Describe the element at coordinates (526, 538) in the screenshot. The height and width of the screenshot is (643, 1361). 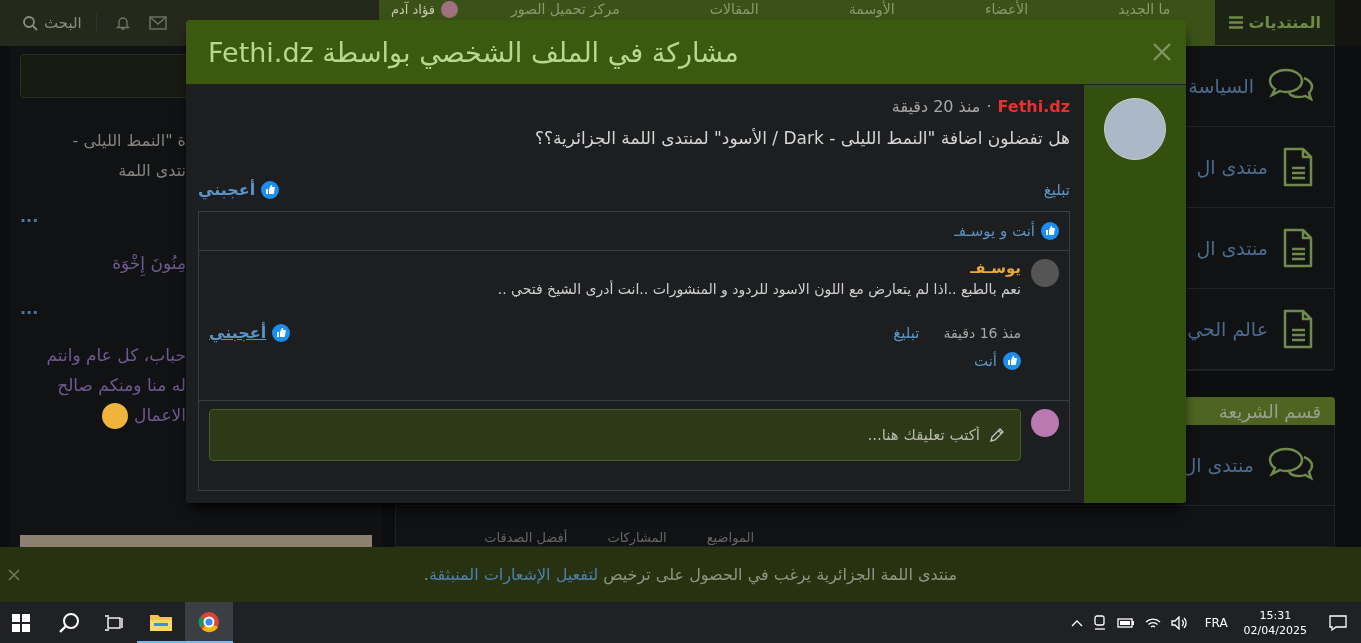
I see `stat-label: أفضل الصدقات` at that location.